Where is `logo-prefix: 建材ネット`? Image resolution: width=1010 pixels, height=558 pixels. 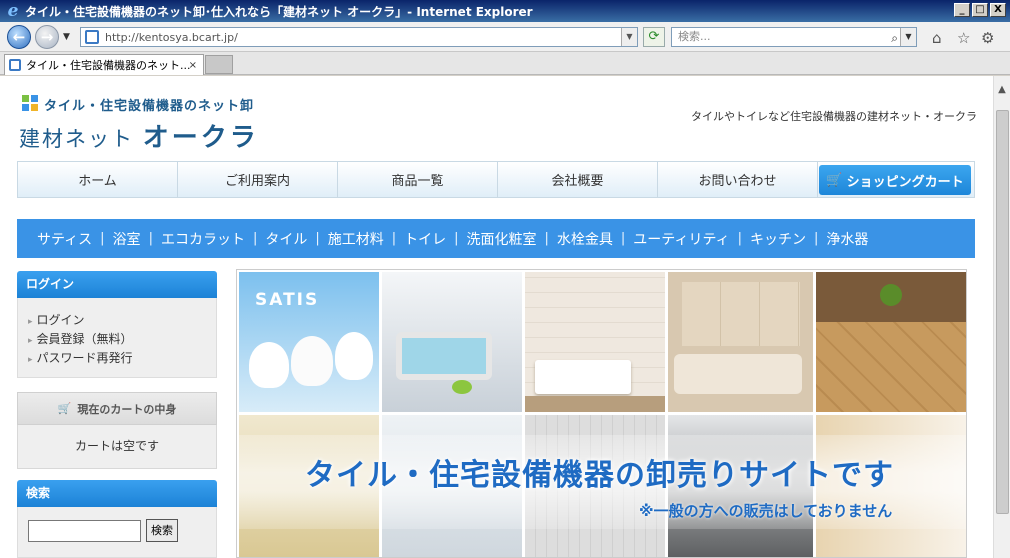 logo-prefix: 建材ネット is located at coordinates (81, 139).